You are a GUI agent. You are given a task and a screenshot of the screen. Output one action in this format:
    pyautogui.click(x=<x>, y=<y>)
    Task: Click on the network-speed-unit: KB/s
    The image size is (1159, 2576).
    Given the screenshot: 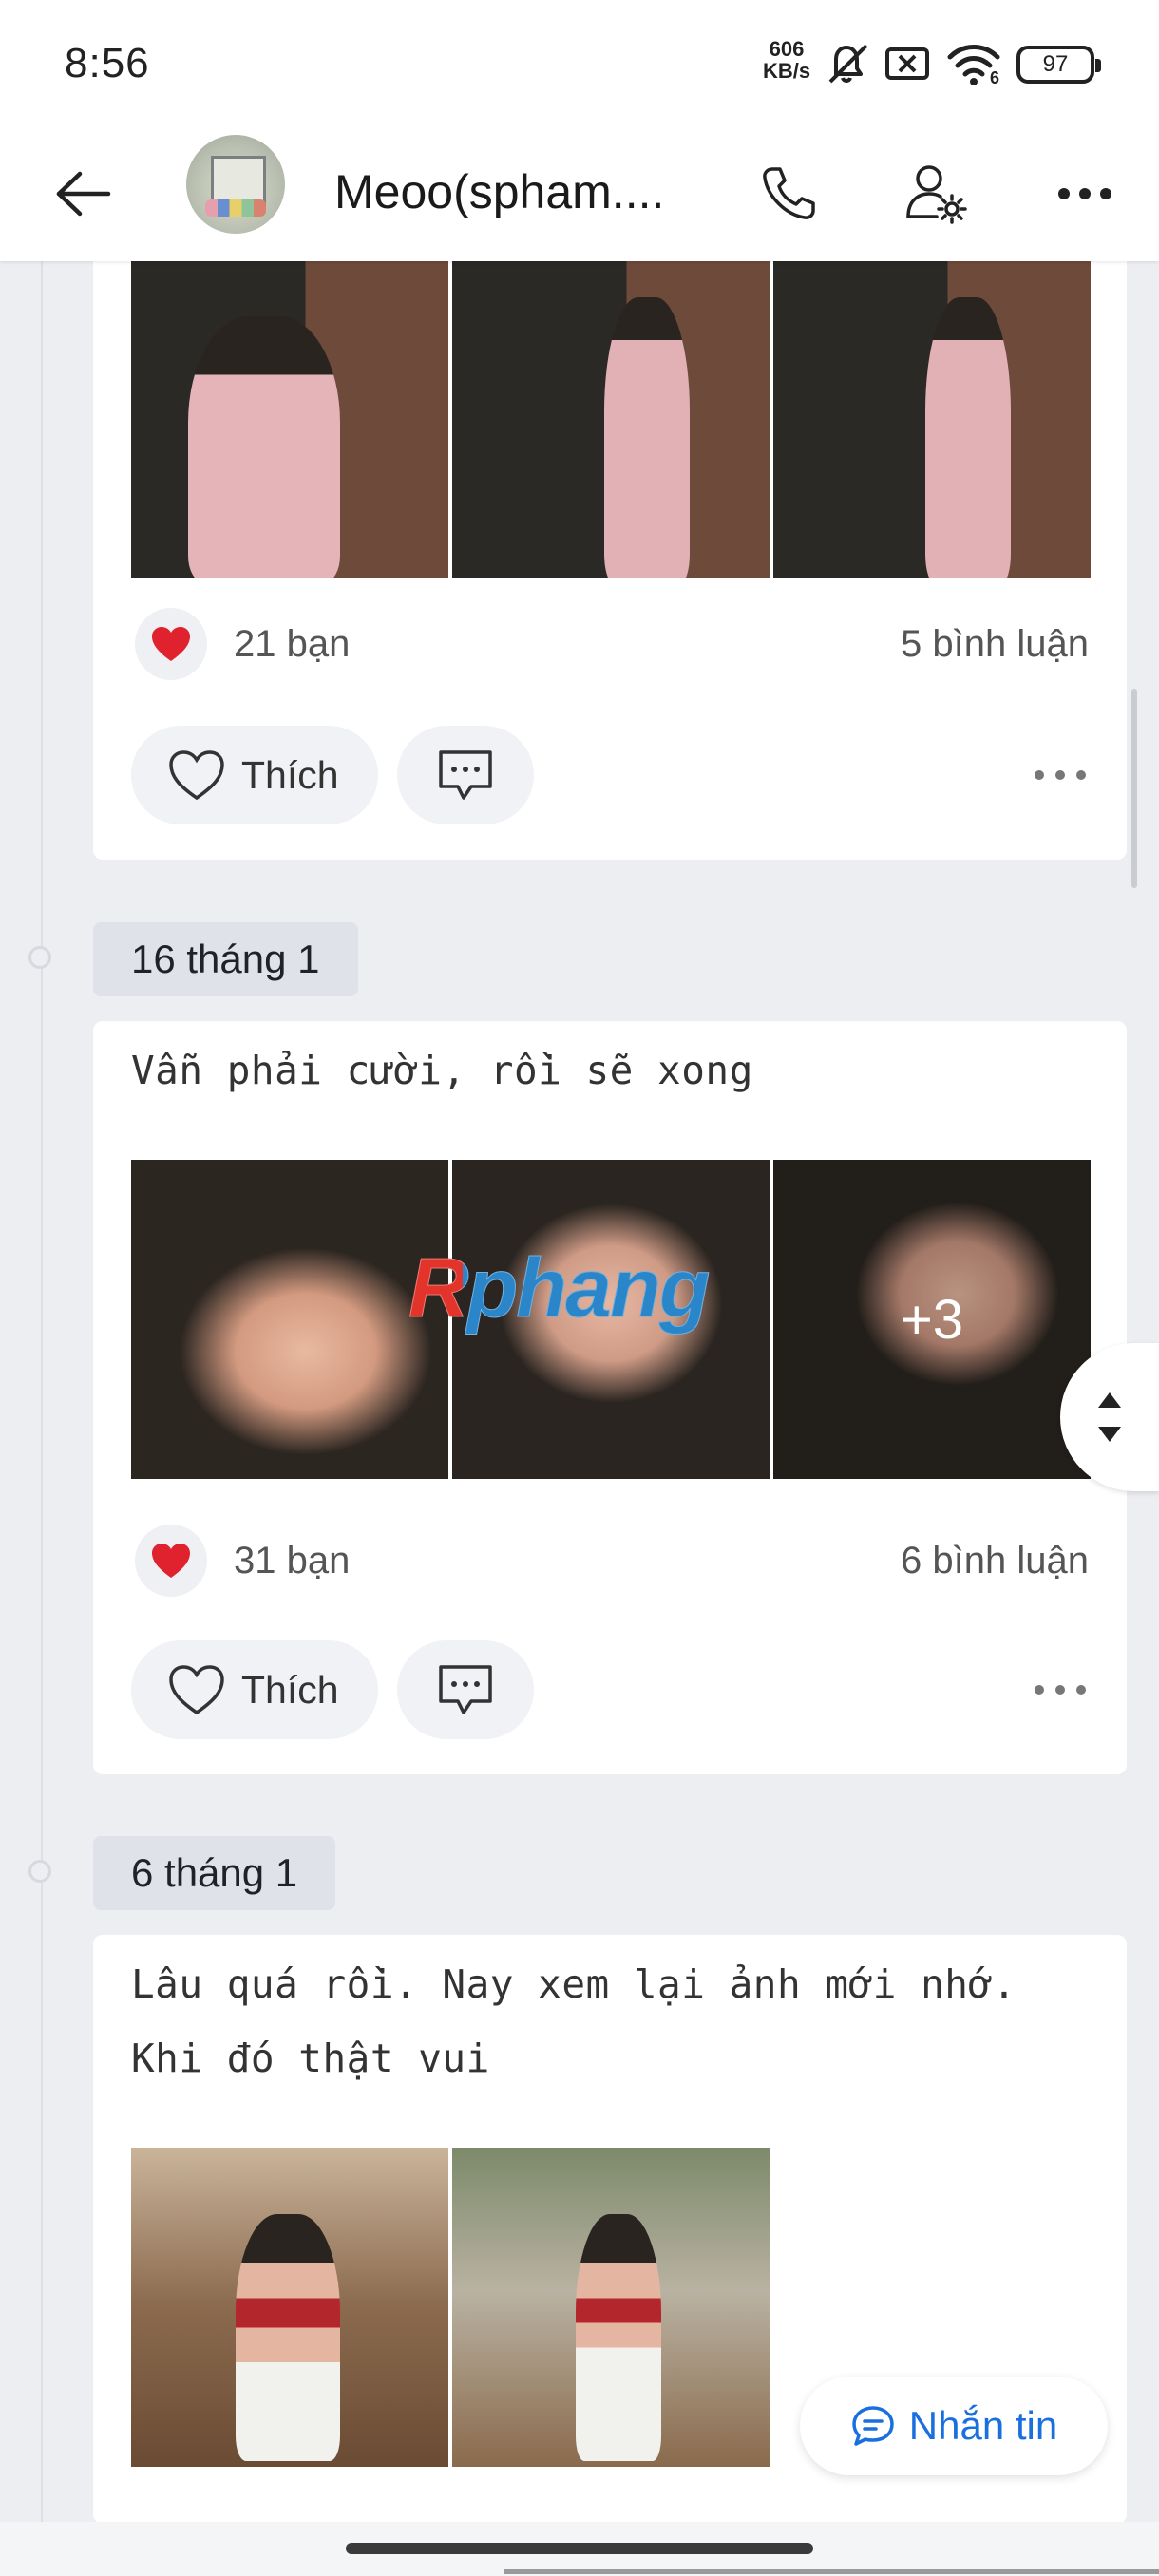 What is the action you would take?
    pyautogui.click(x=786, y=71)
    